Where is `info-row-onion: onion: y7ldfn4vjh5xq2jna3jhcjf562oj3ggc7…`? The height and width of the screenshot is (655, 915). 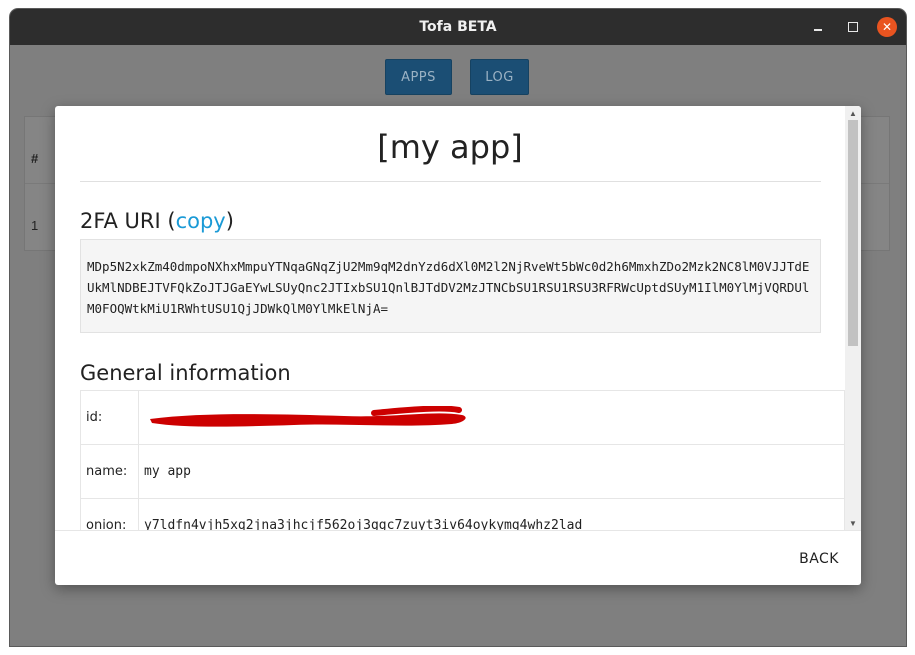
info-row-onion: onion: y7ldfn4vjh5xq2jna3jhcjf562oj3ggc7… is located at coordinates (462, 514).